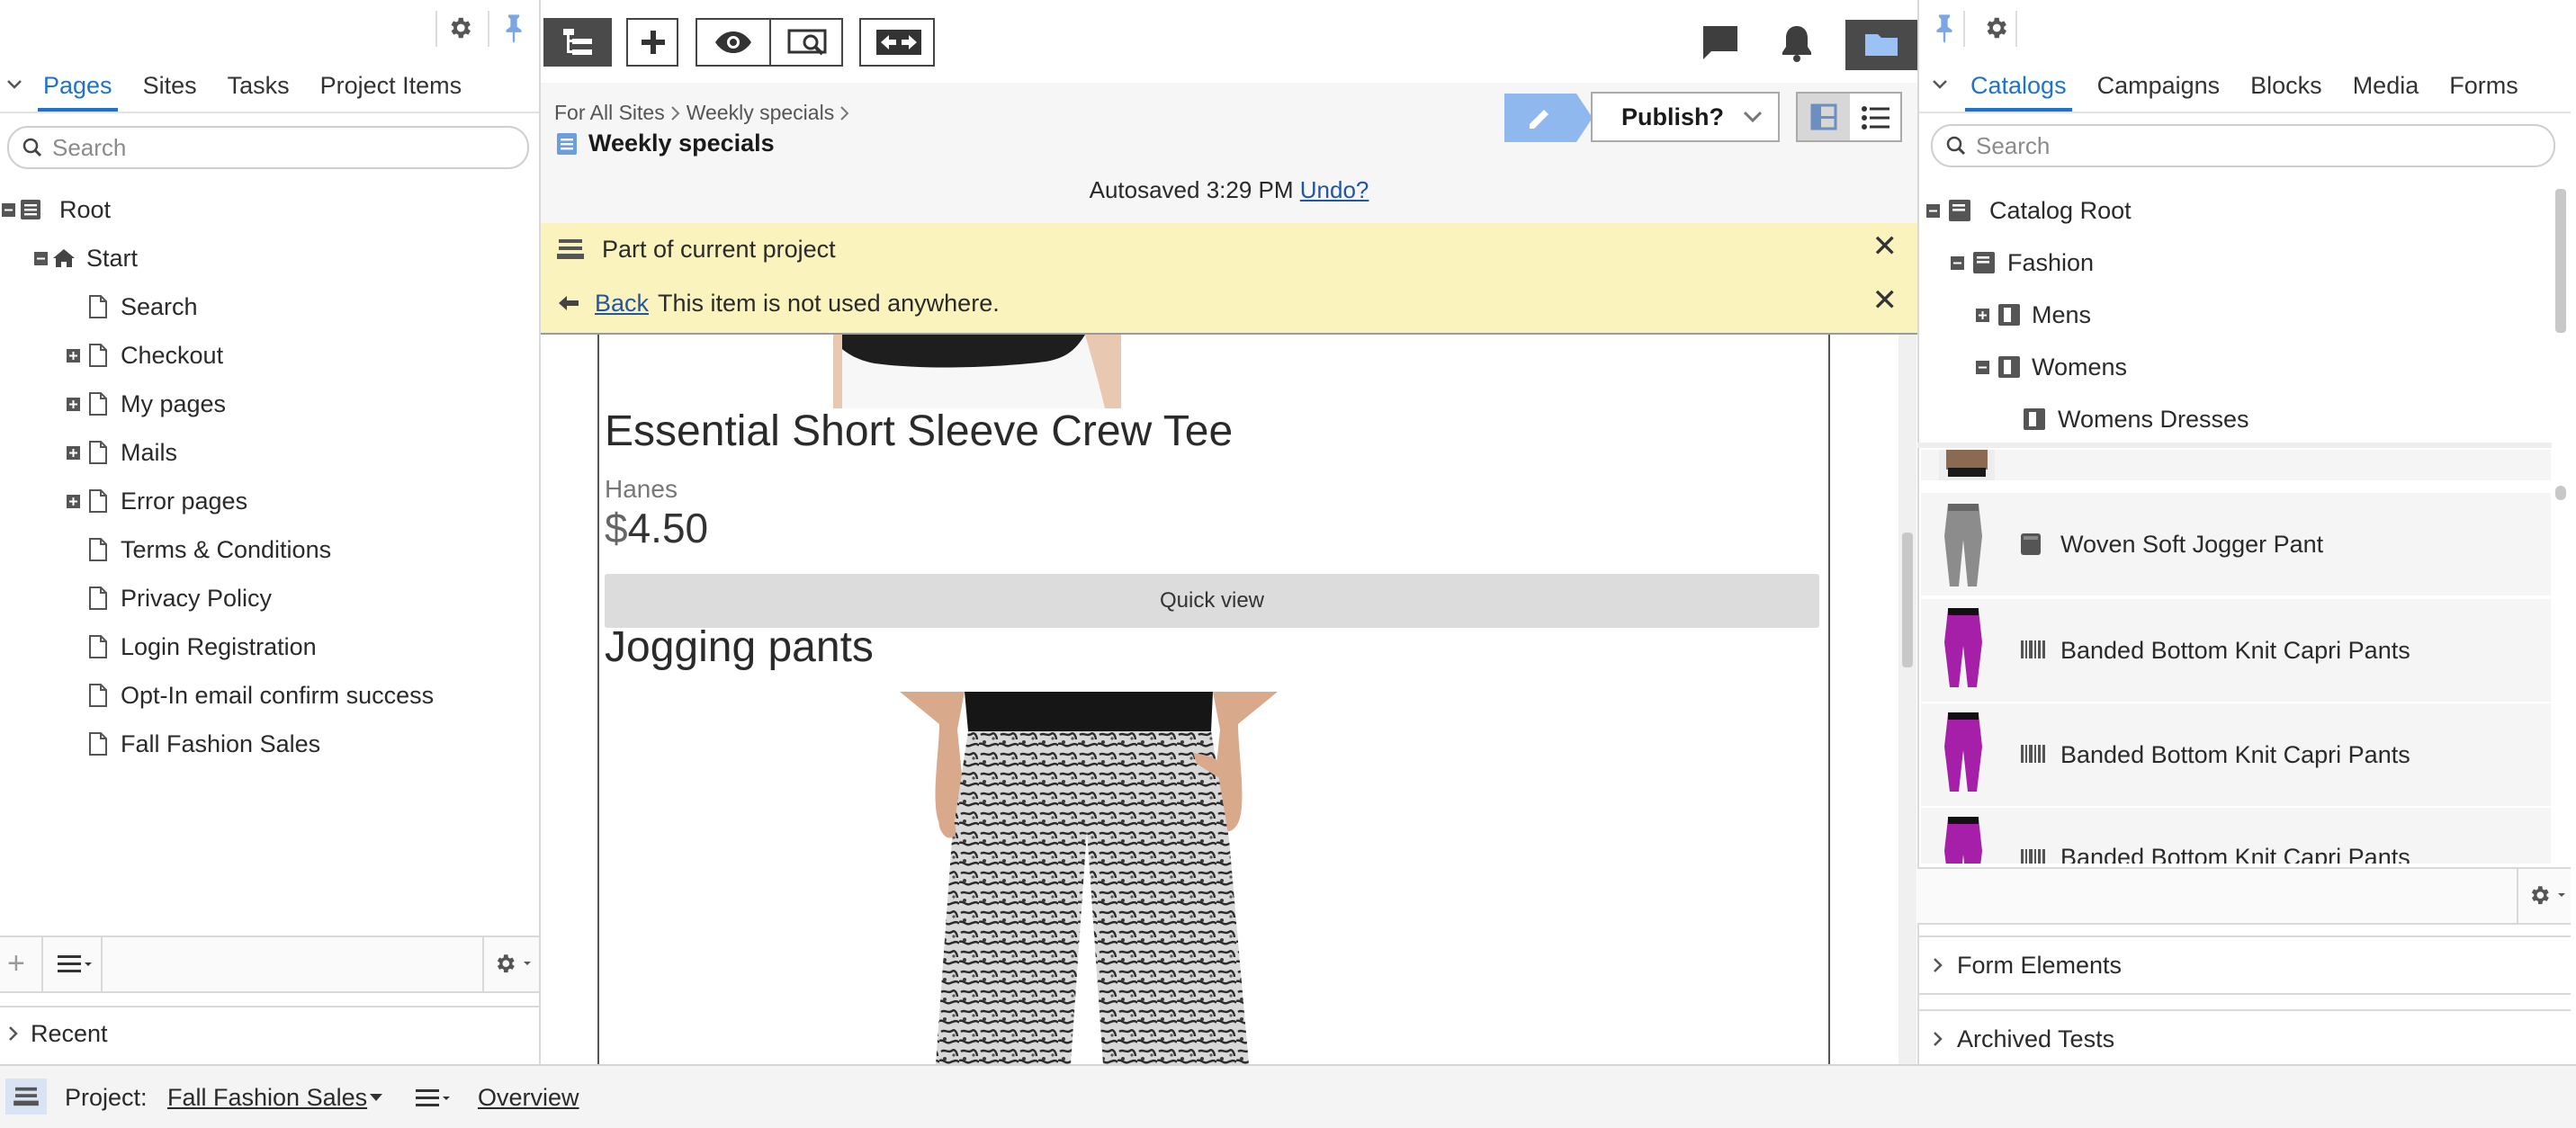  What do you see at coordinates (1212, 601) in the screenshot?
I see `quick-view-button: Quick view` at bounding box center [1212, 601].